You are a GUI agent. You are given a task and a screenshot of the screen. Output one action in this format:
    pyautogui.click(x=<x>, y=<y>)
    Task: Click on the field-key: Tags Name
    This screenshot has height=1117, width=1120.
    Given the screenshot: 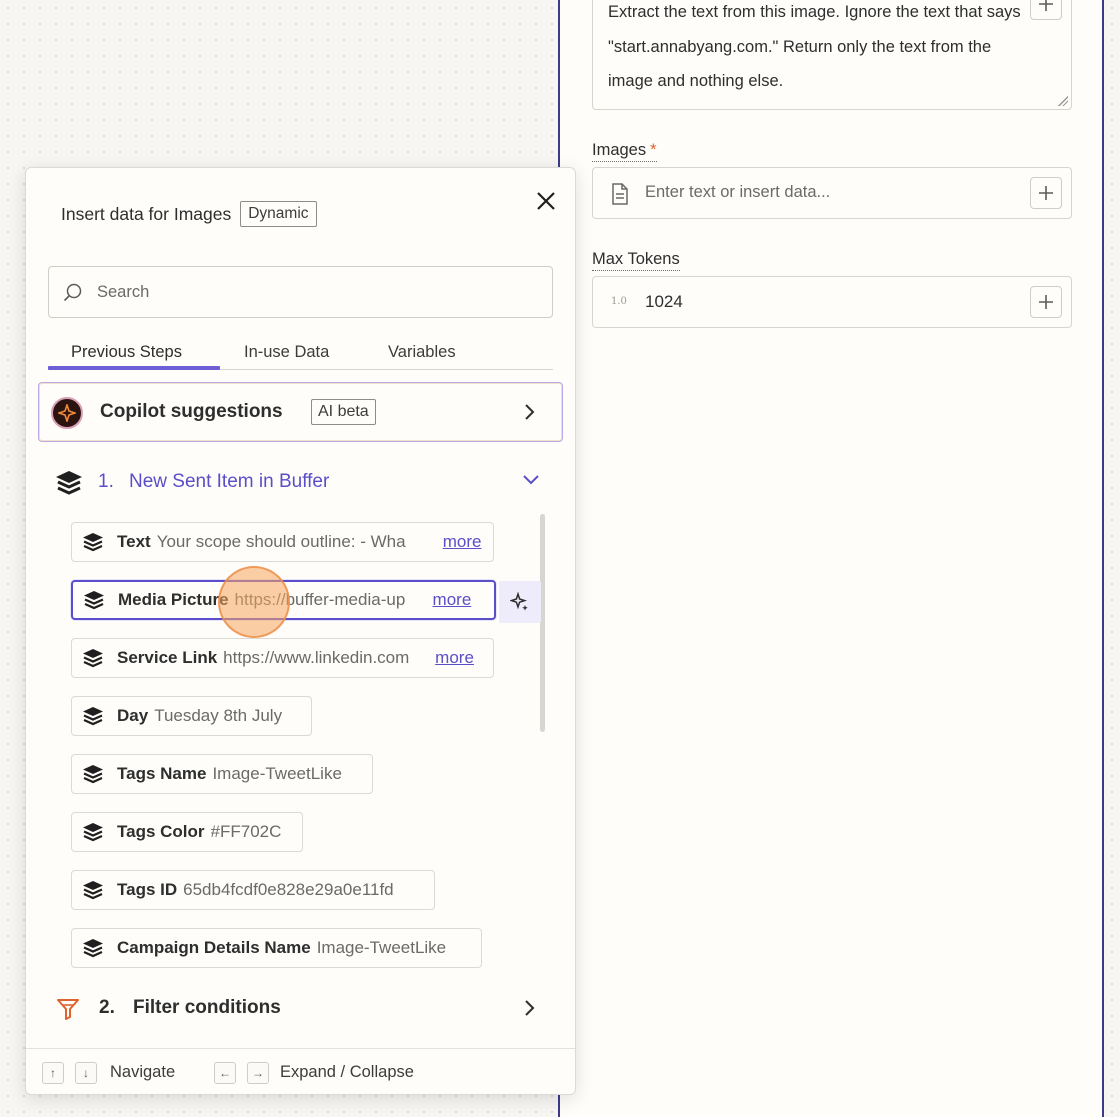 What is the action you would take?
    pyautogui.click(x=162, y=773)
    